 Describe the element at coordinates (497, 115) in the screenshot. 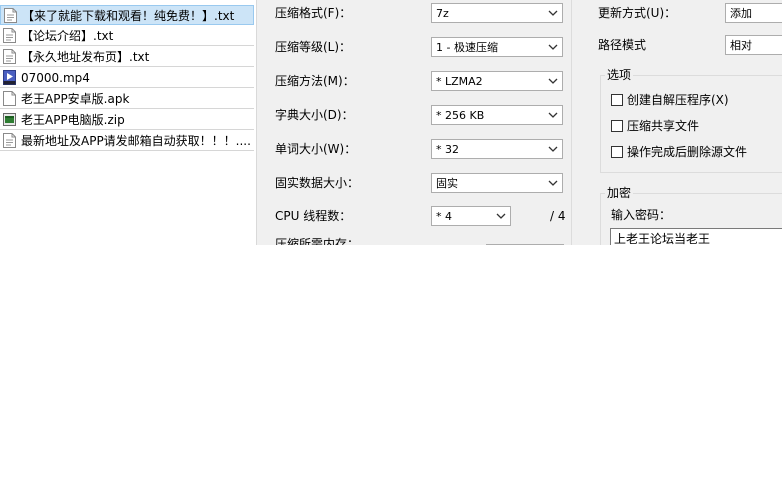

I see `dict-select: * 256 KB` at that location.